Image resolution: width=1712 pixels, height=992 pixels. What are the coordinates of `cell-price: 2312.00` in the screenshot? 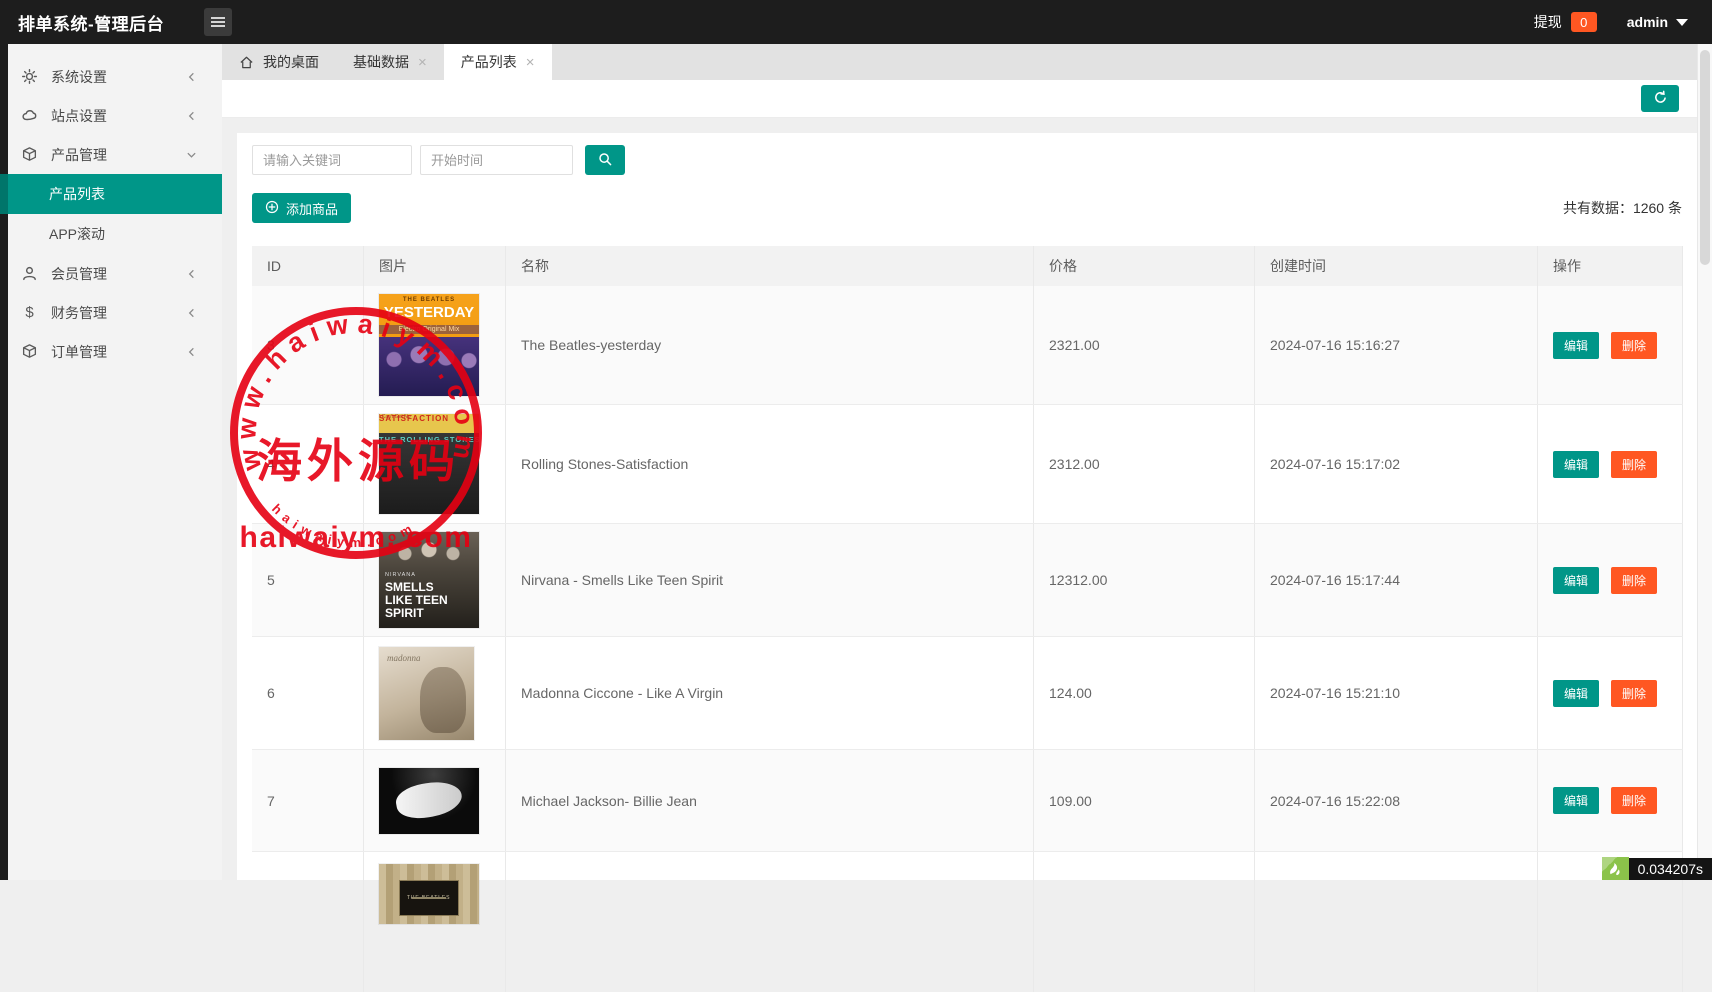 It's located at (1144, 464).